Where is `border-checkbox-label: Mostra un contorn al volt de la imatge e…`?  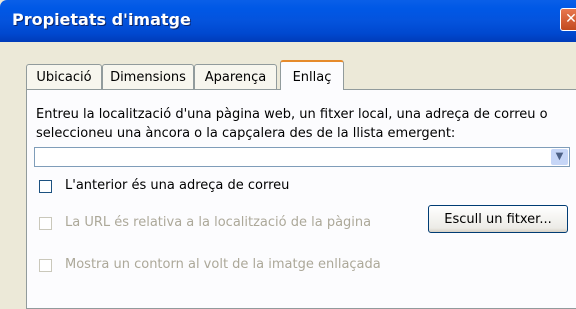
border-checkbox-label: Mostra un contorn al volt de la imatge e… is located at coordinates (223, 264).